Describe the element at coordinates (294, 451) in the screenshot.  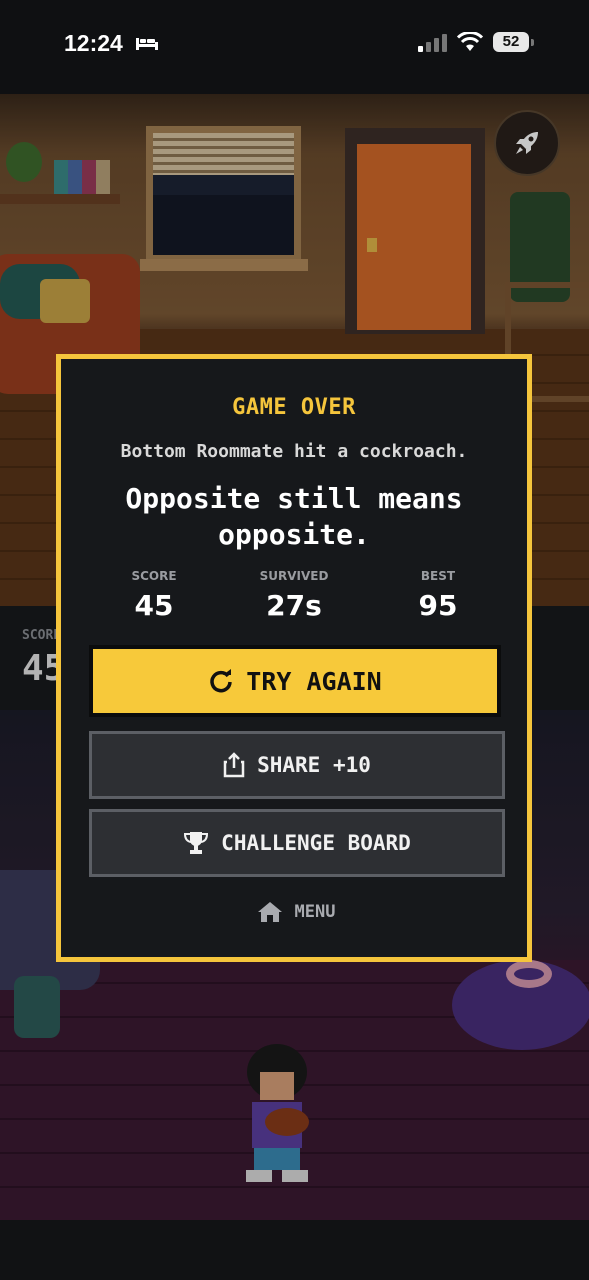
I see `death-reason: Bottom Roommate hit a cockroach.` at that location.